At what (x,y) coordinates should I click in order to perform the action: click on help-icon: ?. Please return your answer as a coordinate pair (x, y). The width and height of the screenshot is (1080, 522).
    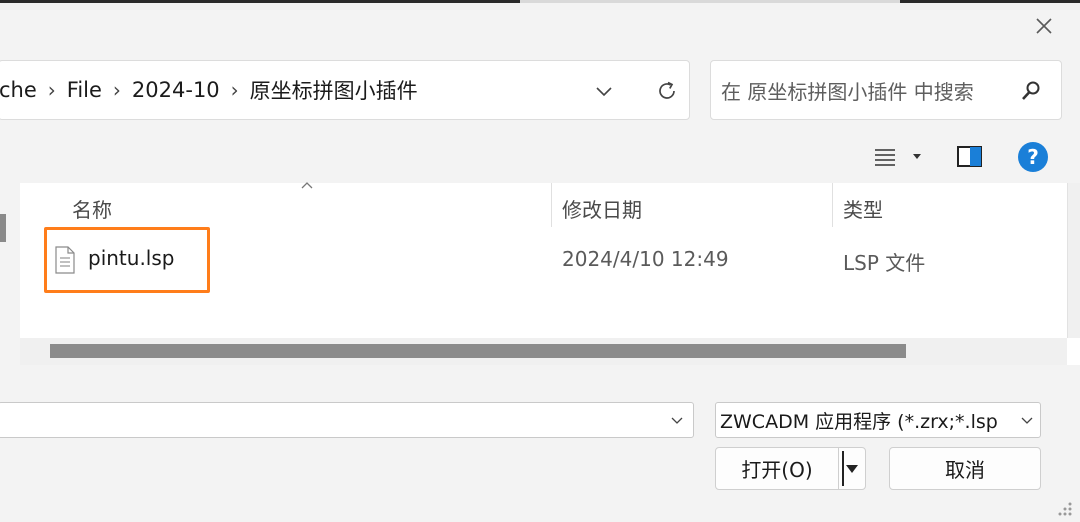
    Looking at the image, I should click on (1033, 157).